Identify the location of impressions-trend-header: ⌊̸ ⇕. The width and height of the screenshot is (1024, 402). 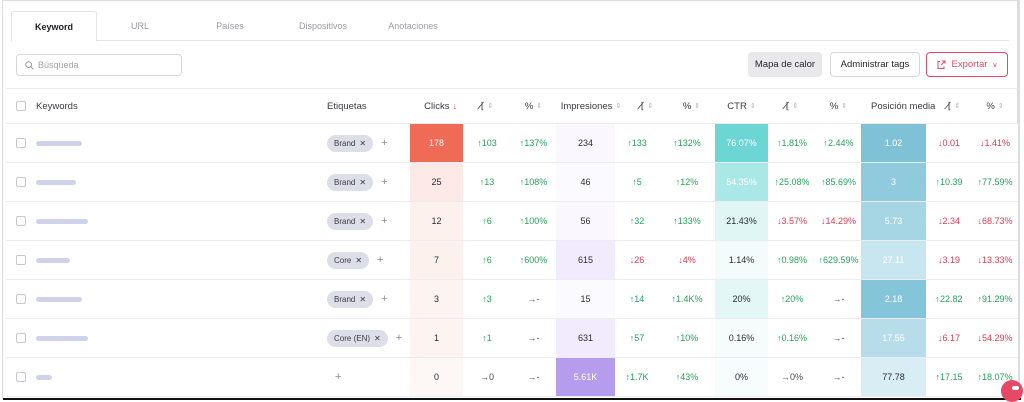
(647, 106).